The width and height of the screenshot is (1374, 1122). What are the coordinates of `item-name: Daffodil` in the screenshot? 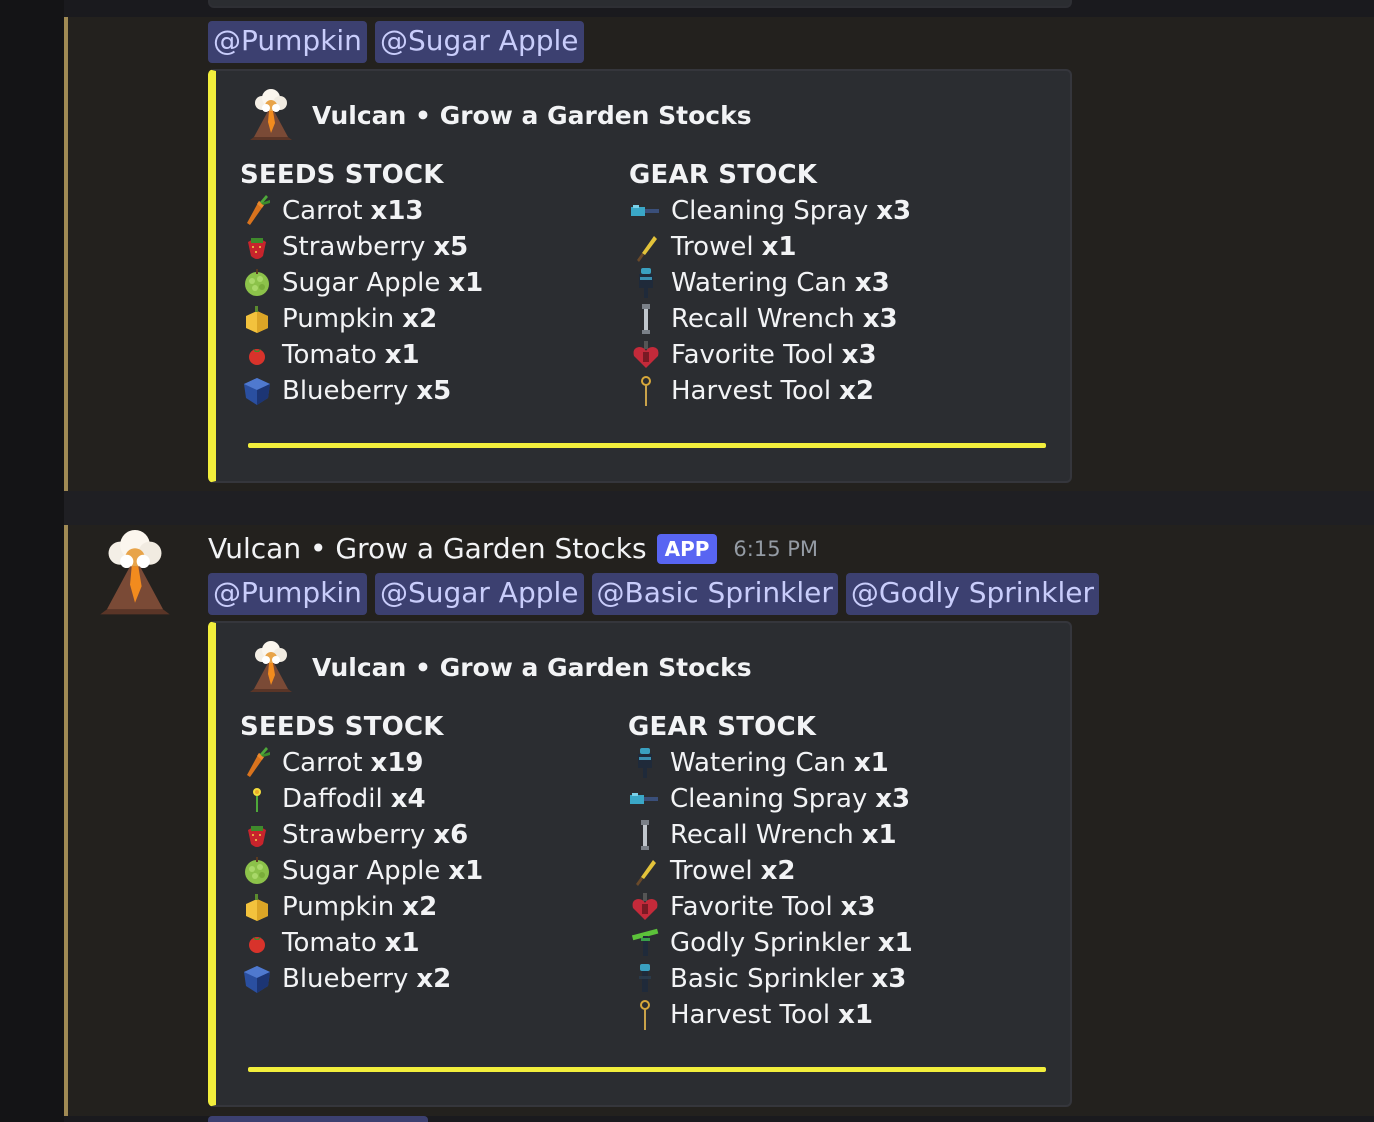 It's located at (332, 799).